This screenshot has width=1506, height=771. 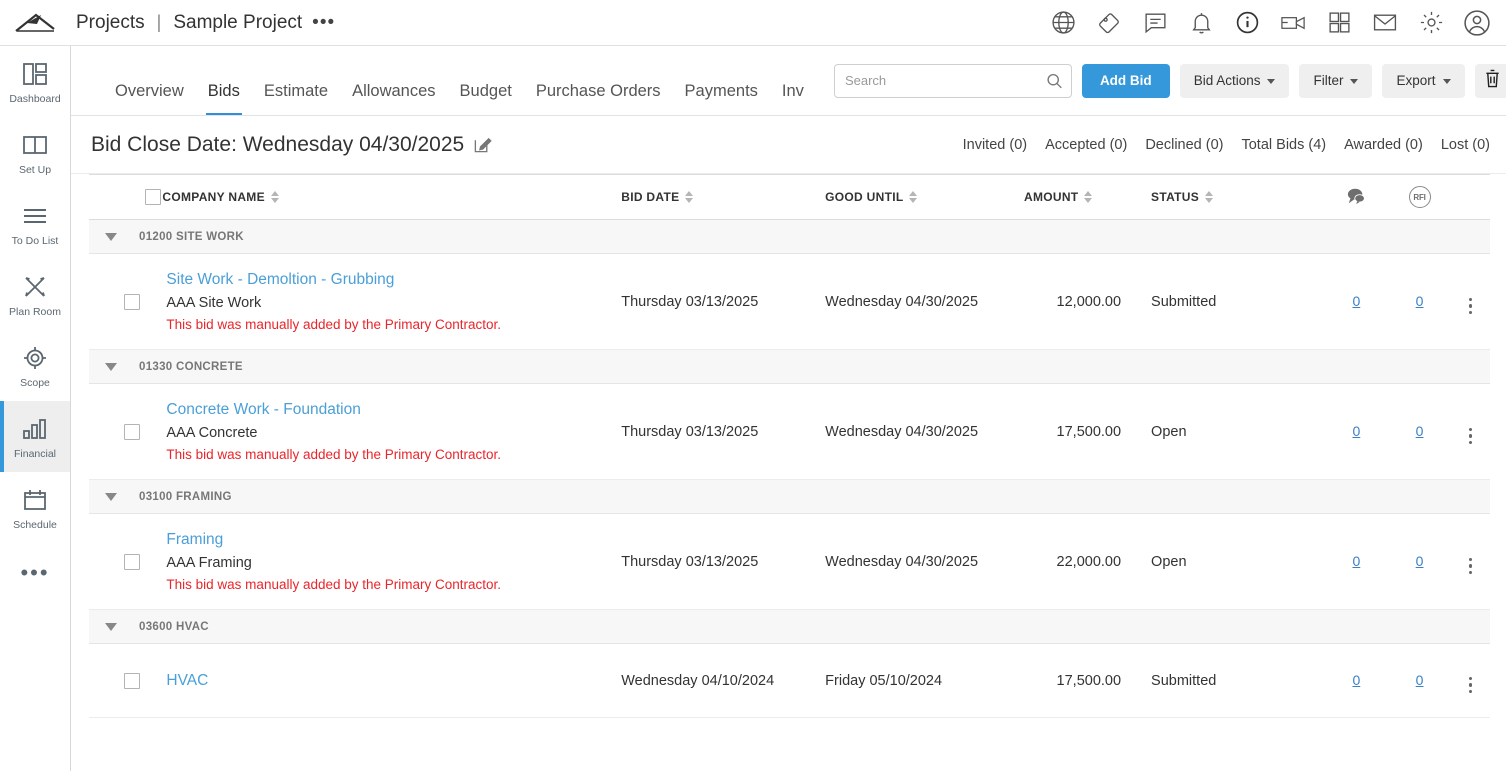 What do you see at coordinates (789, 366) in the screenshot?
I see `group-row: 01330 CONCRETE` at bounding box center [789, 366].